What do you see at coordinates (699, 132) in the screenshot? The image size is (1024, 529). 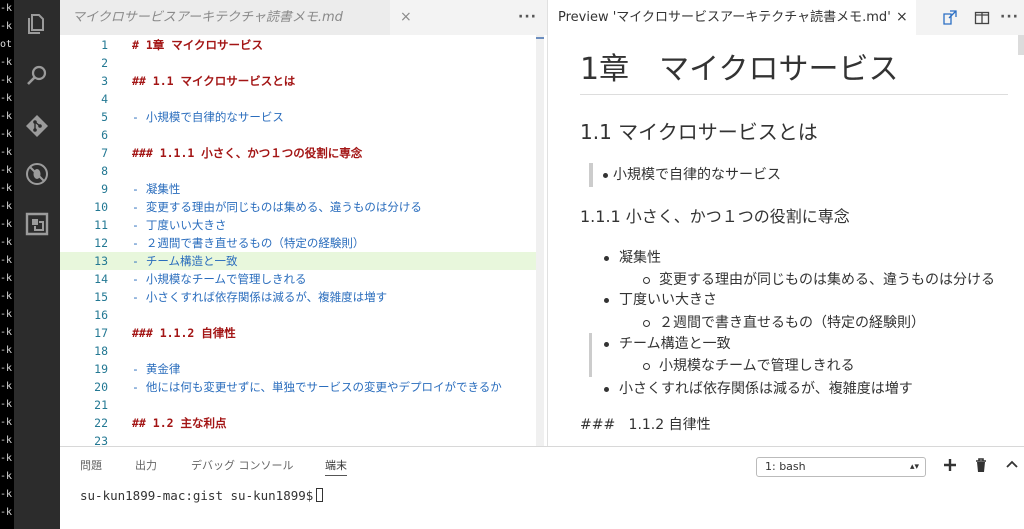 I see `preview-h2: 1.1 マイクロサービスとは` at bounding box center [699, 132].